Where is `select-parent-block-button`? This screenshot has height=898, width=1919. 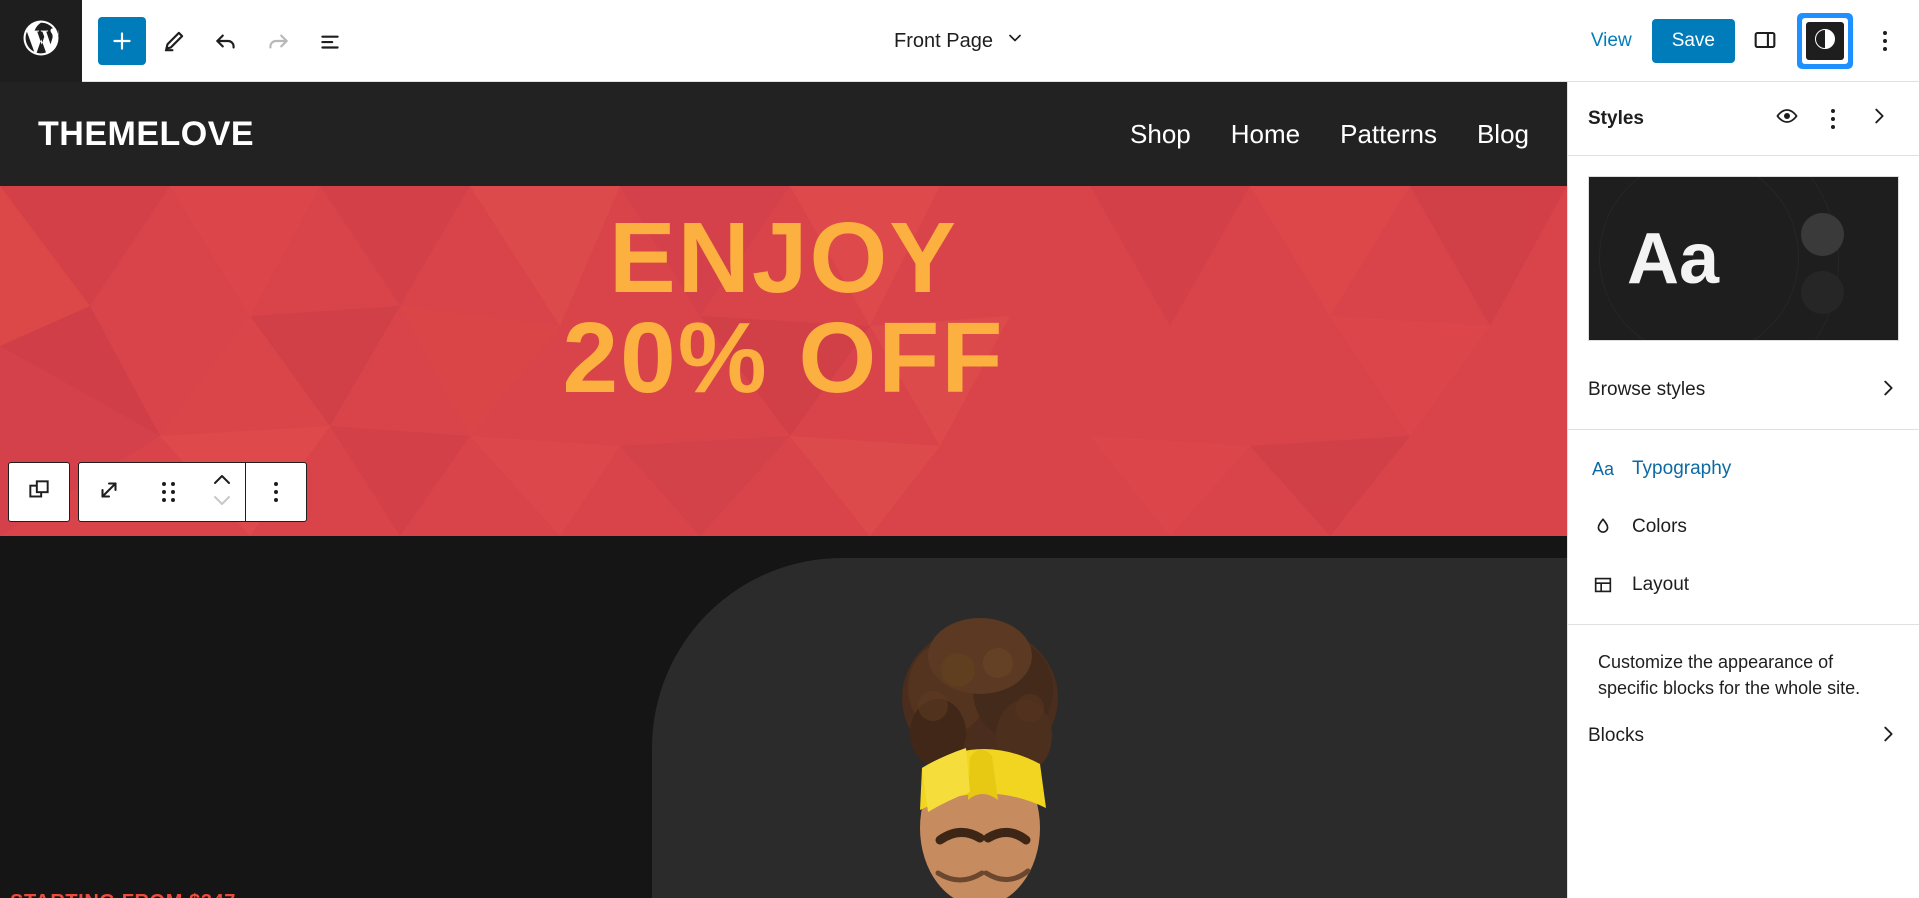 select-parent-block-button is located at coordinates (39, 492).